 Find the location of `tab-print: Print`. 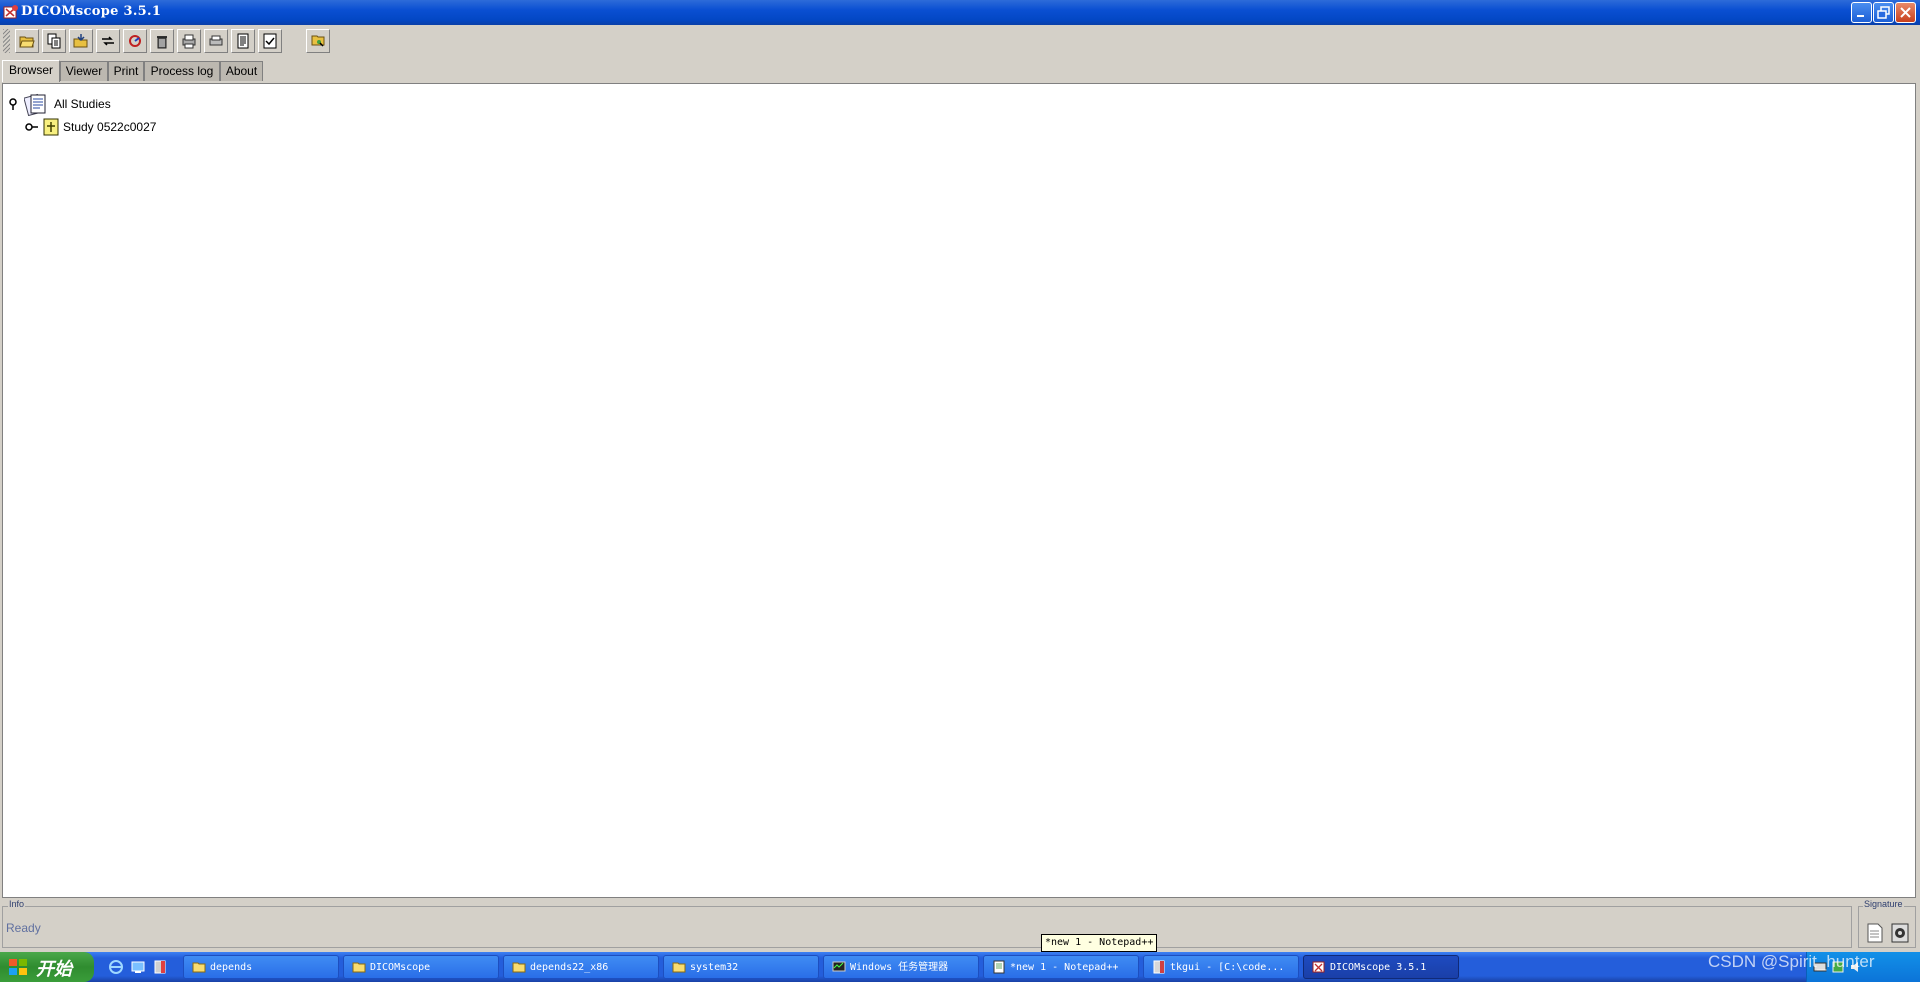

tab-print: Print is located at coordinates (126, 71).